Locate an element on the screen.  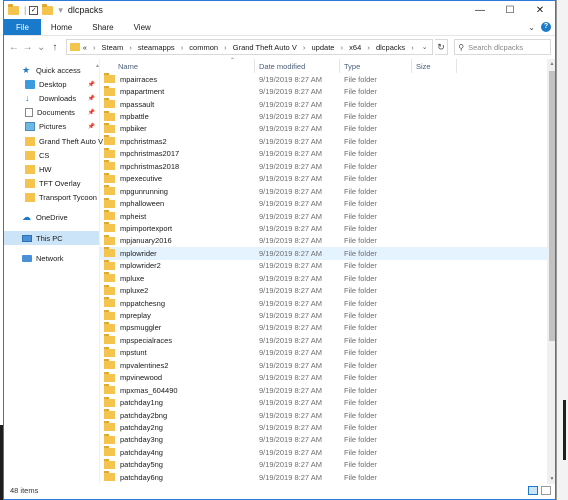
column-header-size: Size is located at coordinates (434, 66).